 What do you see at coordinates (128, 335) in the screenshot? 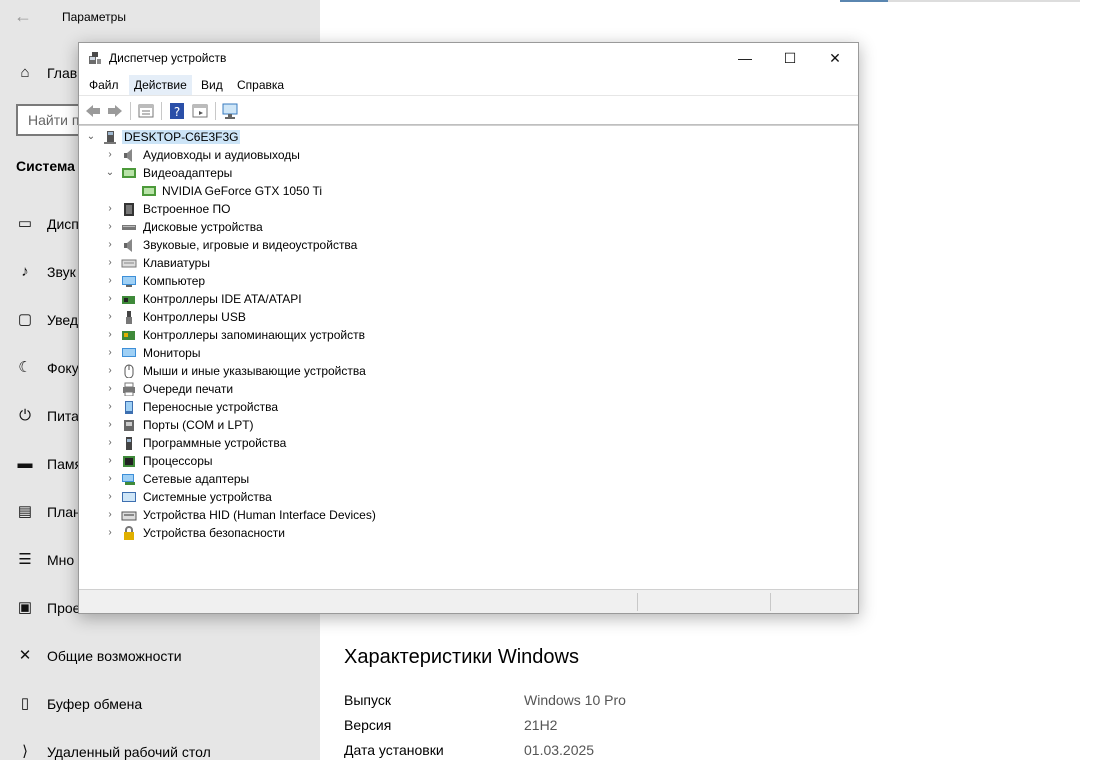
I see `storage-controller-icon` at bounding box center [128, 335].